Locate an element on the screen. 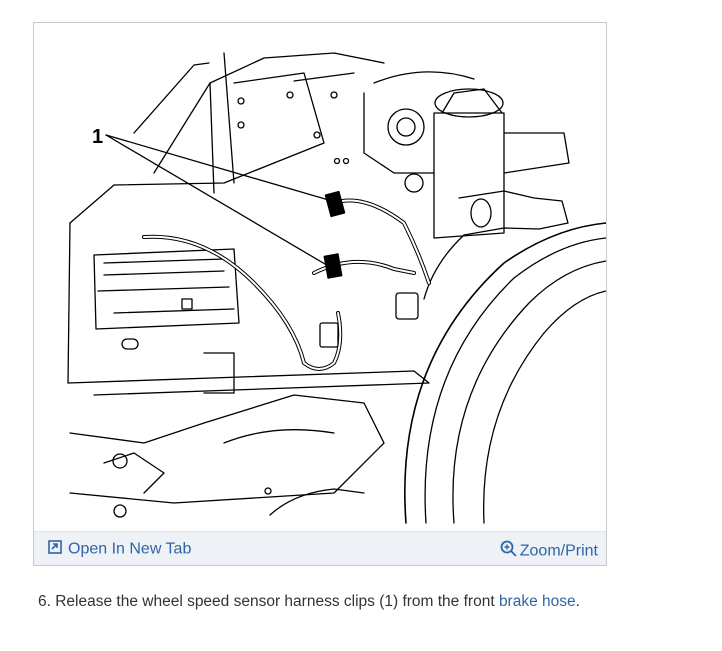 The height and width of the screenshot is (651, 722). open-in-new-tab-link: Open In New Tab is located at coordinates (119, 549).